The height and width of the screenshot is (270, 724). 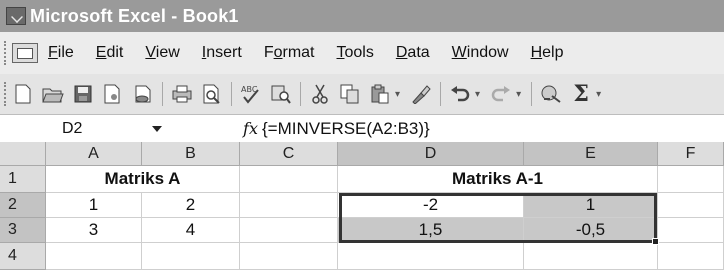 I want to click on row-header-2: 2, so click(x=23, y=205).